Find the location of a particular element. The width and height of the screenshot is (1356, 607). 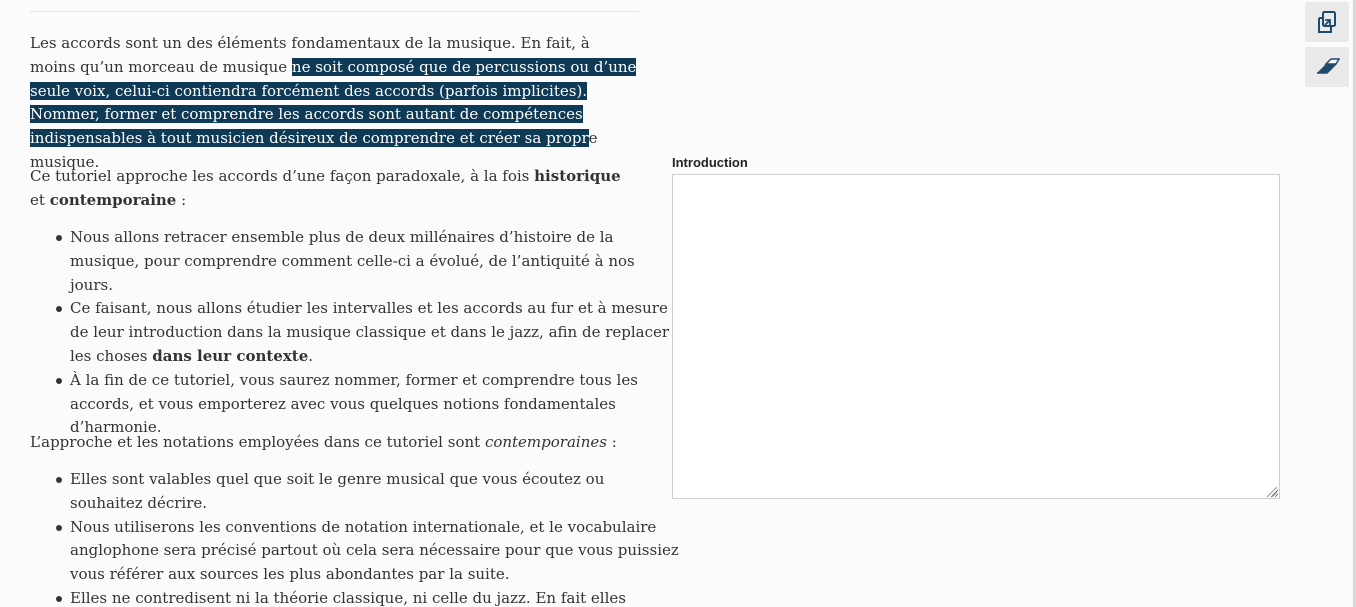

eraser-icon is located at coordinates (1328, 66).